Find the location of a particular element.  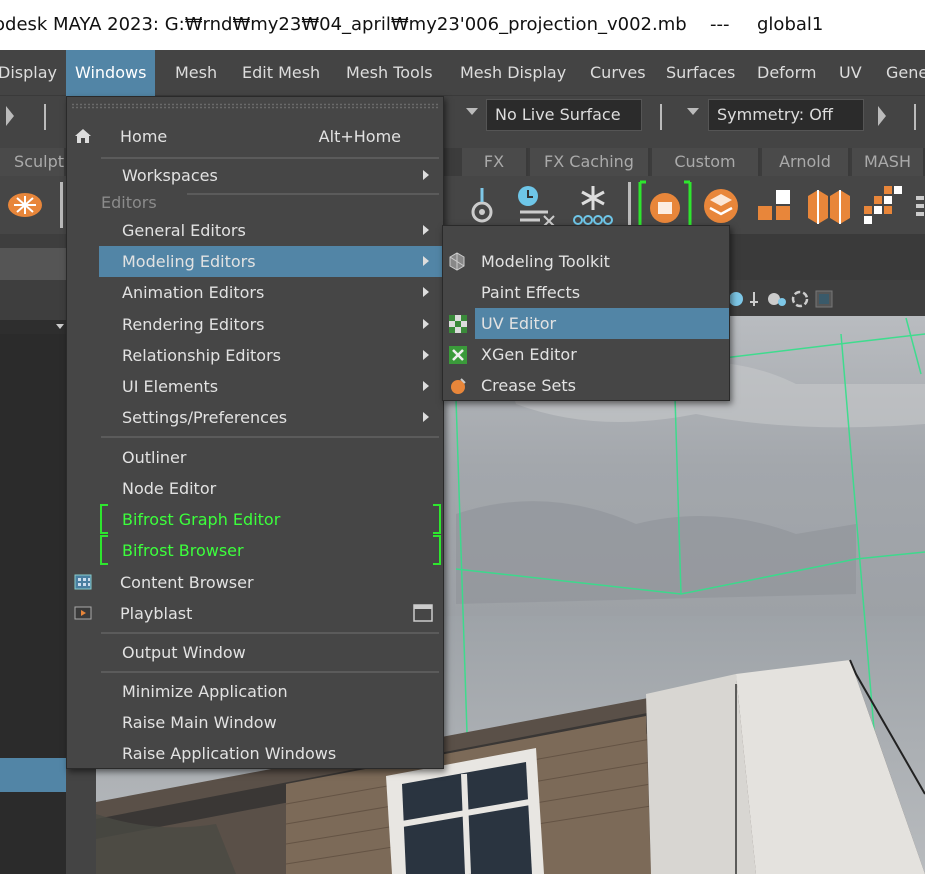

menu-mesh-display: Mesh Display is located at coordinates (513, 73).